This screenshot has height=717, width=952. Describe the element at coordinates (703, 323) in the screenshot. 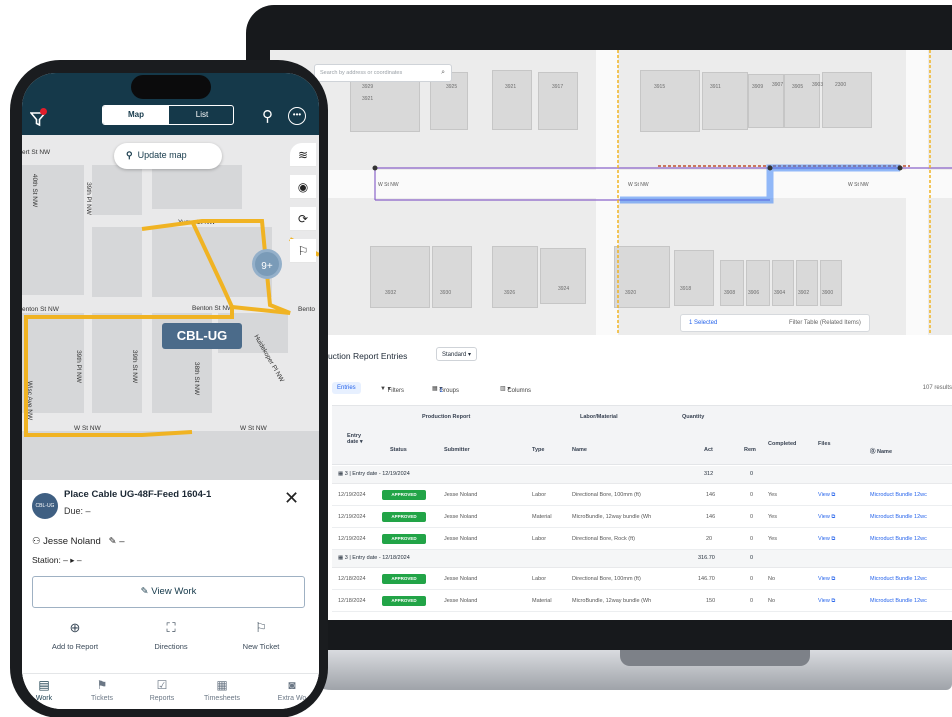

I see `selected-count: 1 Selected` at that location.